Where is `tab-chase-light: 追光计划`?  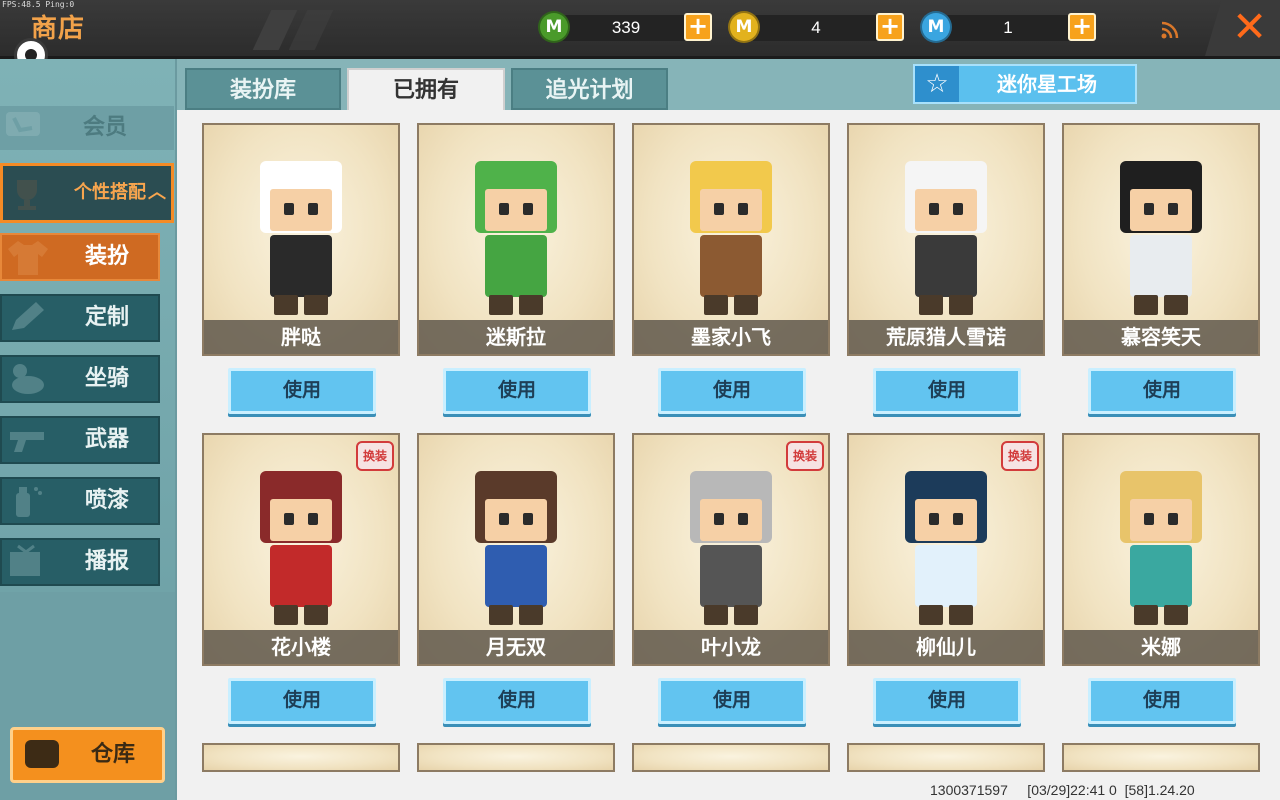 tab-chase-light: 追光计划 is located at coordinates (589, 89).